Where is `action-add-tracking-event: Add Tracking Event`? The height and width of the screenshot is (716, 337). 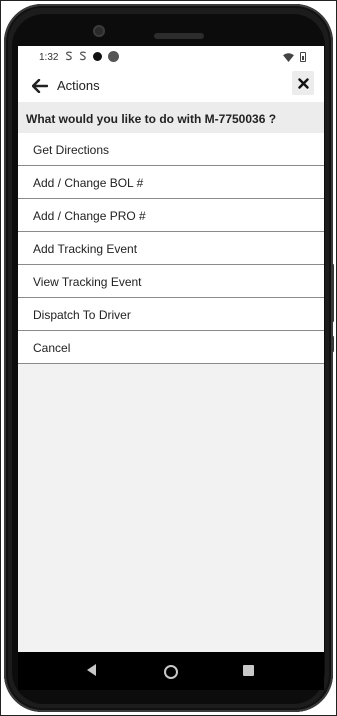 action-add-tracking-event: Add Tracking Event is located at coordinates (171, 248).